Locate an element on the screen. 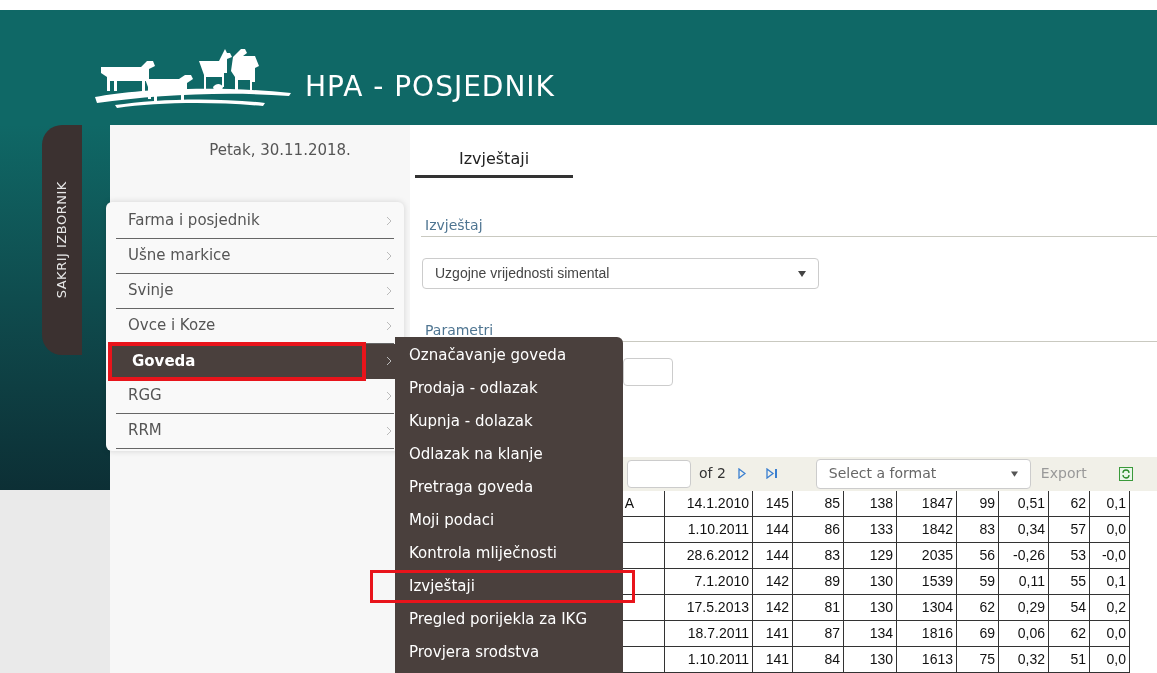  app-title: HPA - POSJEDNIK is located at coordinates (430, 86).